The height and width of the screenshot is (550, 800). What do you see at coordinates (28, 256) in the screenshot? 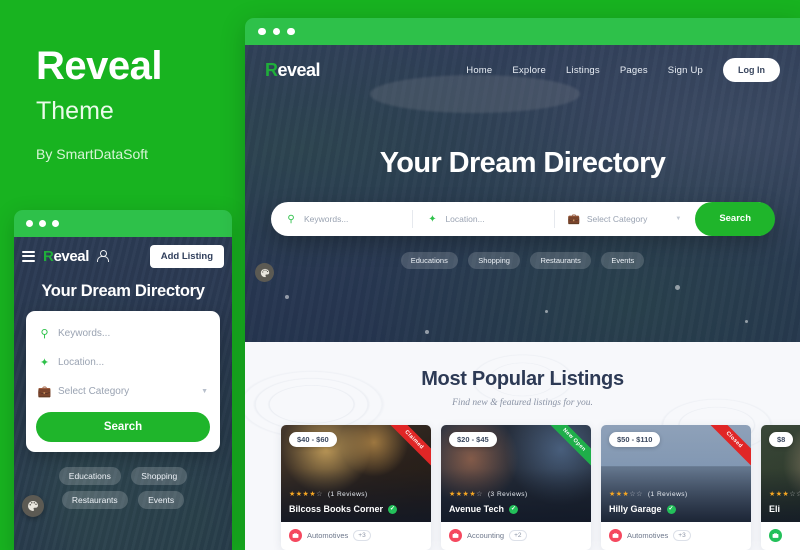
I see `hamburger-icon` at bounding box center [28, 256].